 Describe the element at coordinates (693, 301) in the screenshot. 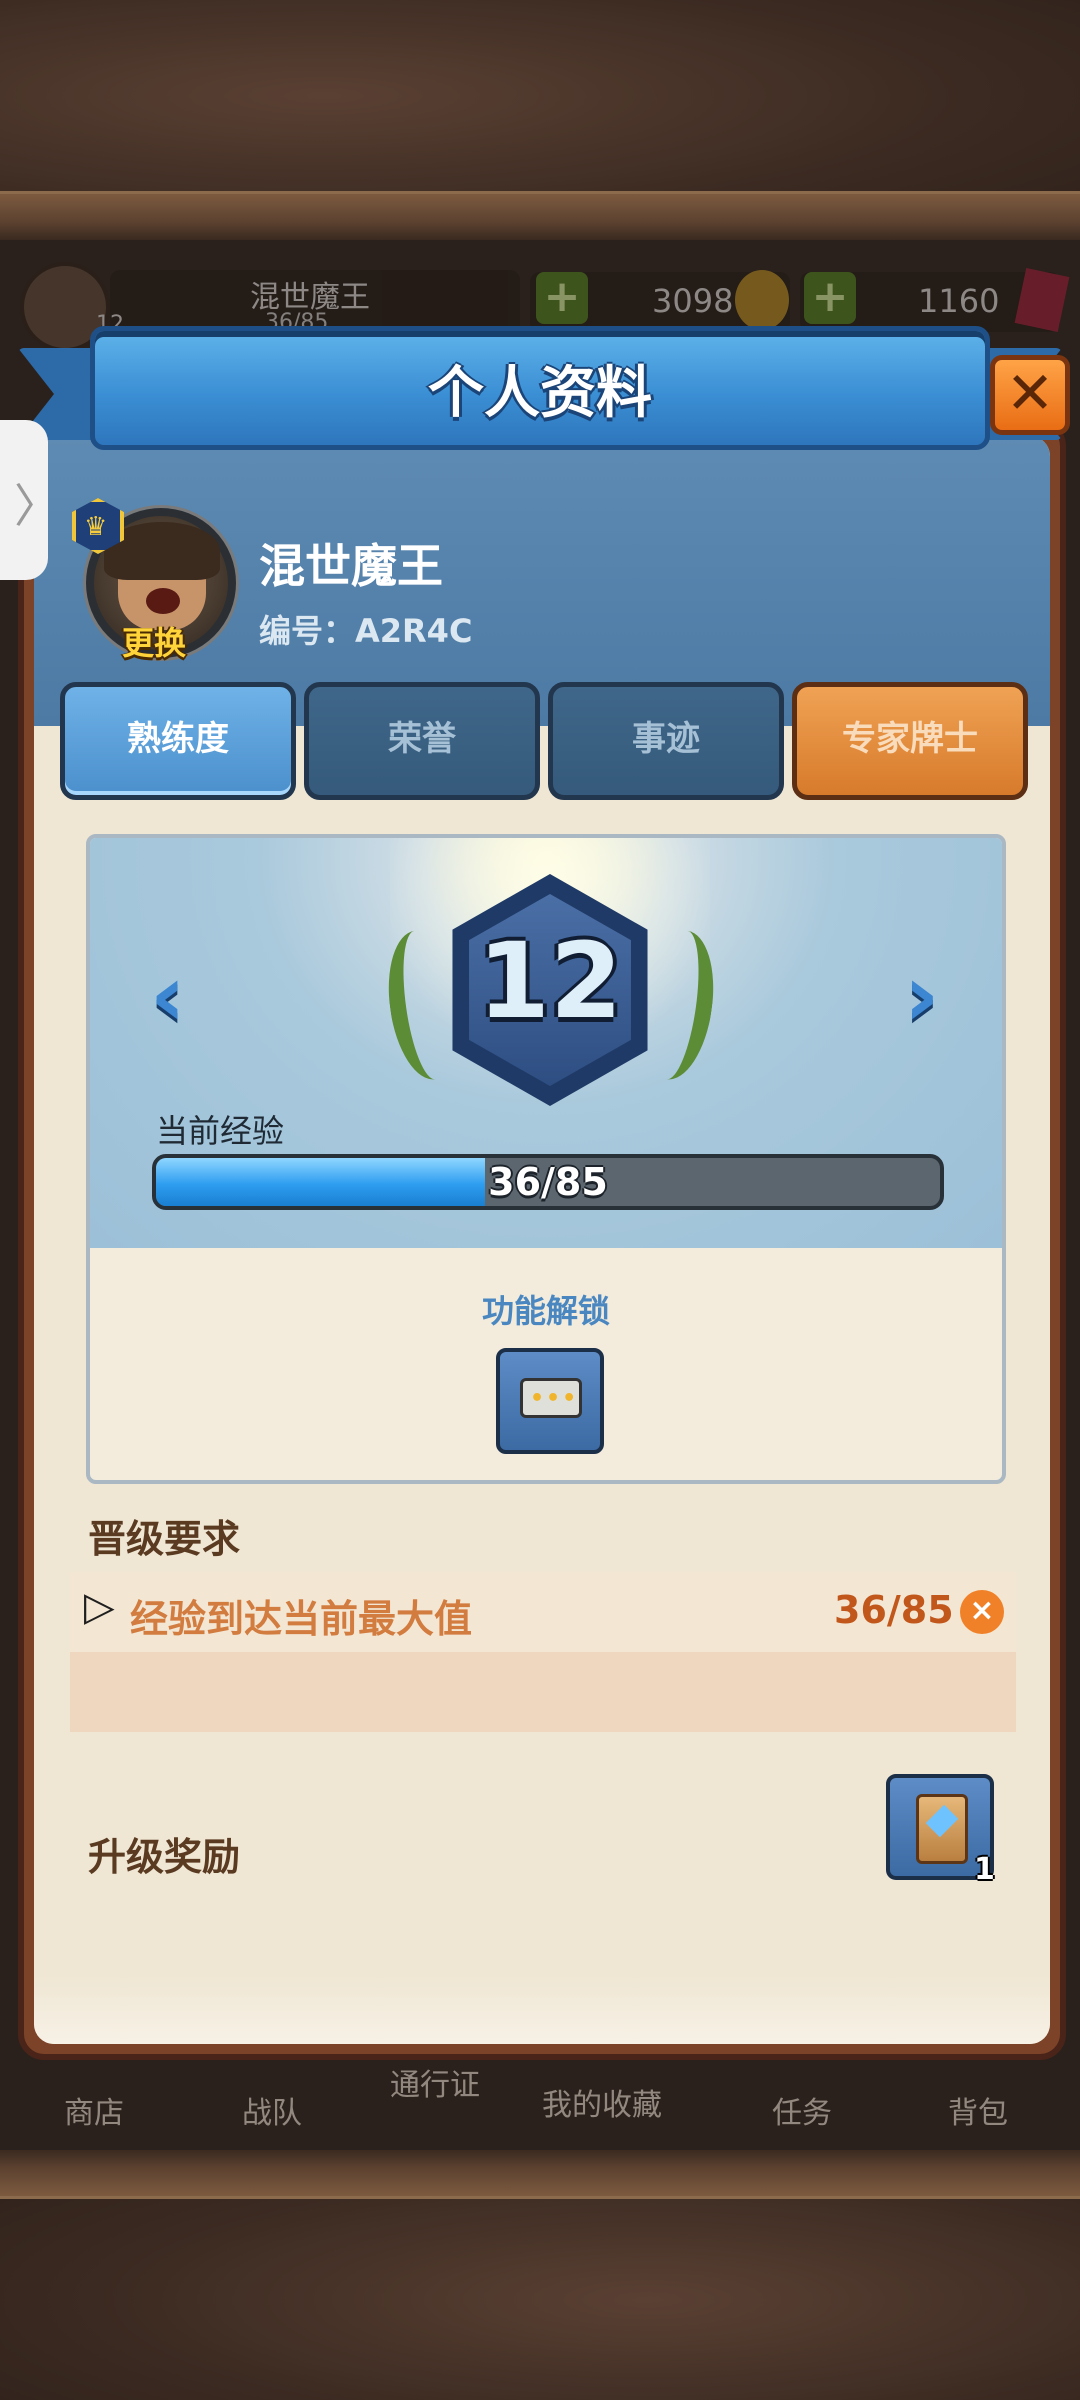

I see `hud-coins: 3098` at that location.